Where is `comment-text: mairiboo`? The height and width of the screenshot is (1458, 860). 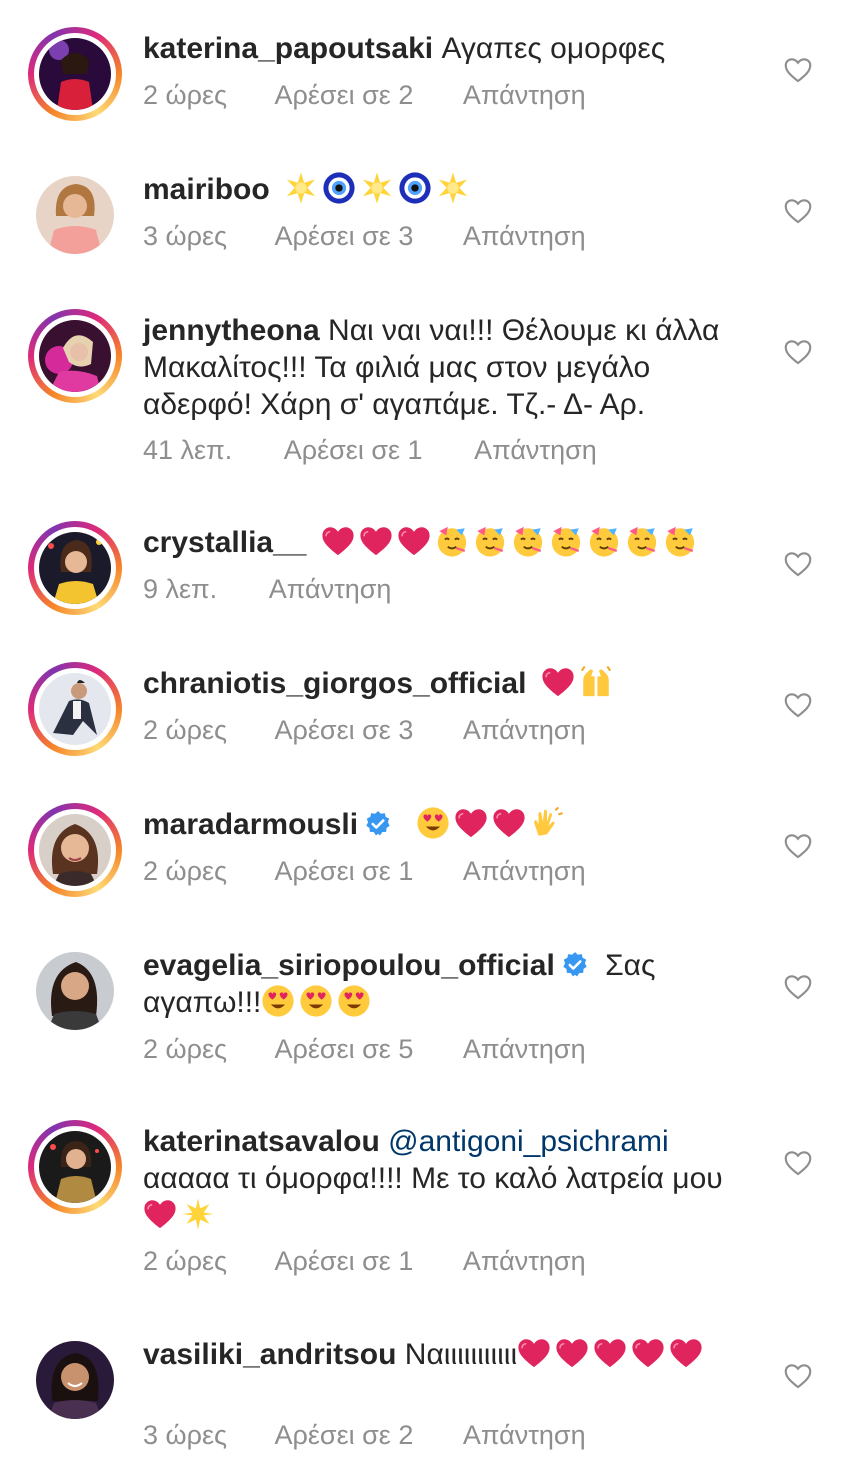
comment-text: mairiboo is located at coordinates (443, 189).